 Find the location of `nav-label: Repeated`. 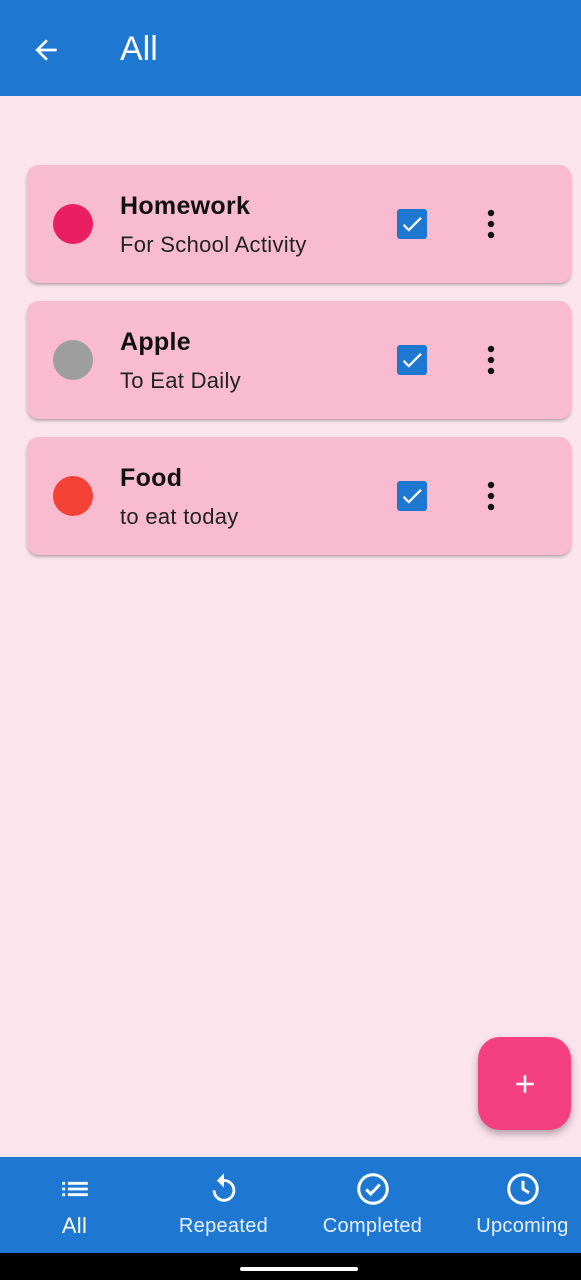

nav-label: Repeated is located at coordinates (223, 1226).